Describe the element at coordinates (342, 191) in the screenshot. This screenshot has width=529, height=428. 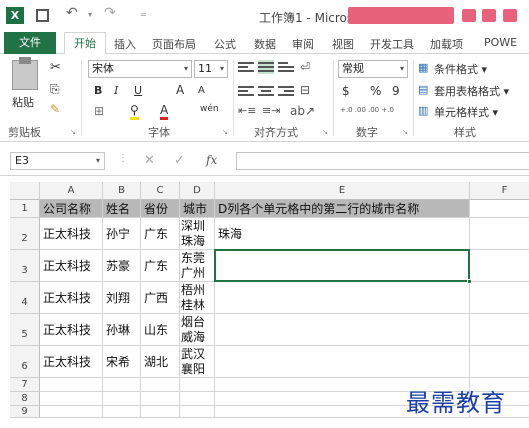
I see `column-header-e: E` at that location.